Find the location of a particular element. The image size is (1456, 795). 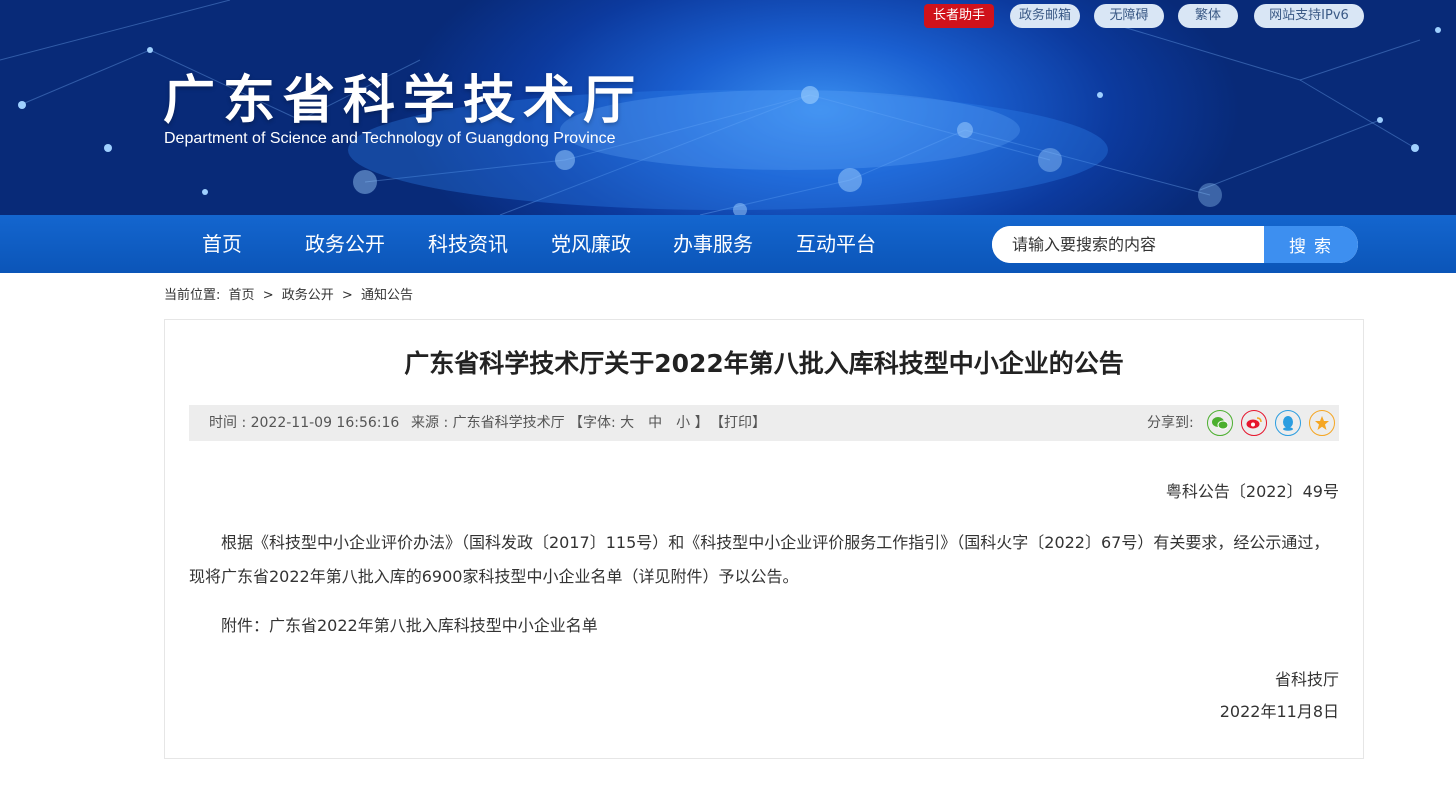

attachment-link: 附件：广东省2022年第八批入库科技型中小企业名单 is located at coordinates (409, 624).